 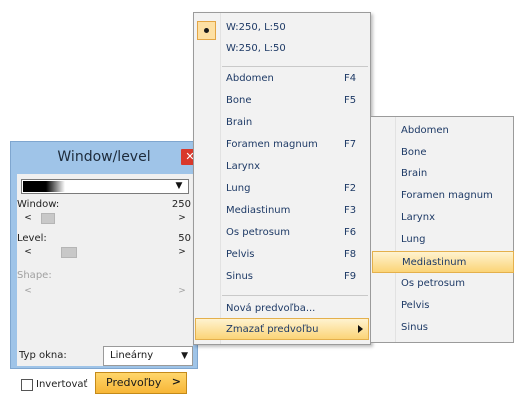 What do you see at coordinates (282, 255) in the screenshot?
I see `menu-item-pelvis: Pelvis F8` at bounding box center [282, 255].